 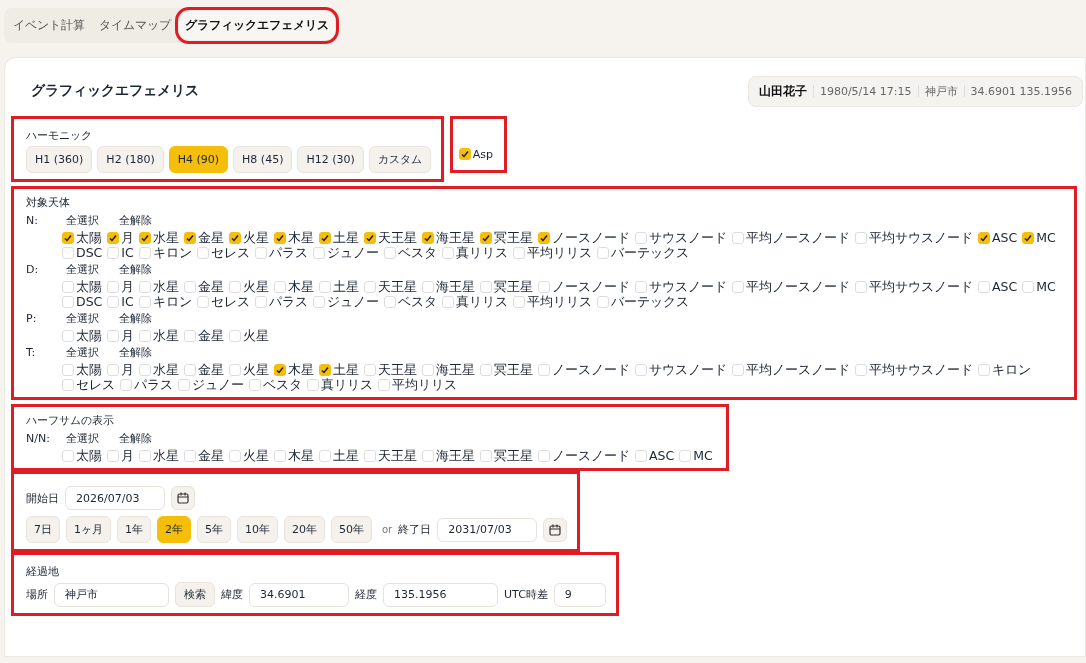 What do you see at coordinates (399, 159) in the screenshot?
I see `harmonic-button: カスタム` at bounding box center [399, 159].